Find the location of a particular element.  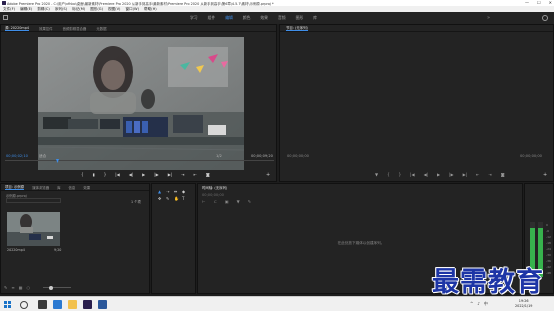

snap-icon: ⊂ is located at coordinates (214, 201).